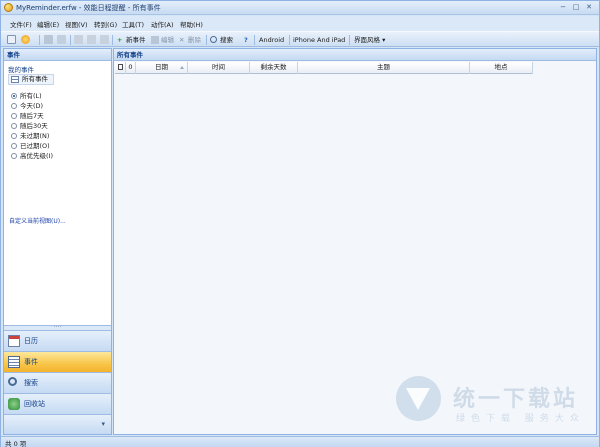  I want to click on watermark-text: 统一下载站, so click(516, 399).